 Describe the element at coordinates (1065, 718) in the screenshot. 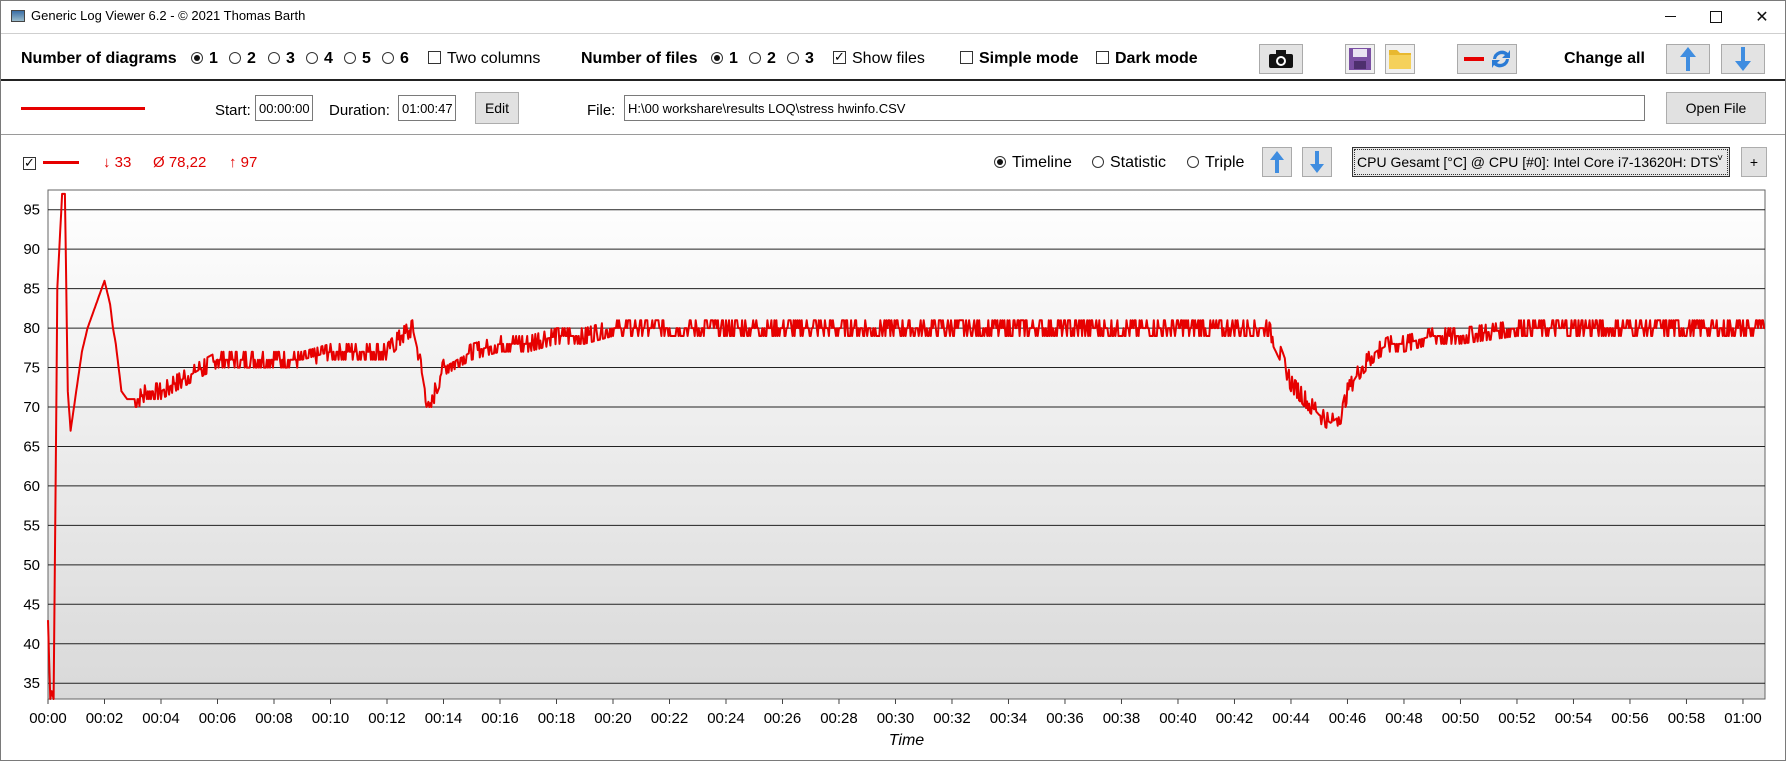

I see `x-tick-label: 00:36` at that location.